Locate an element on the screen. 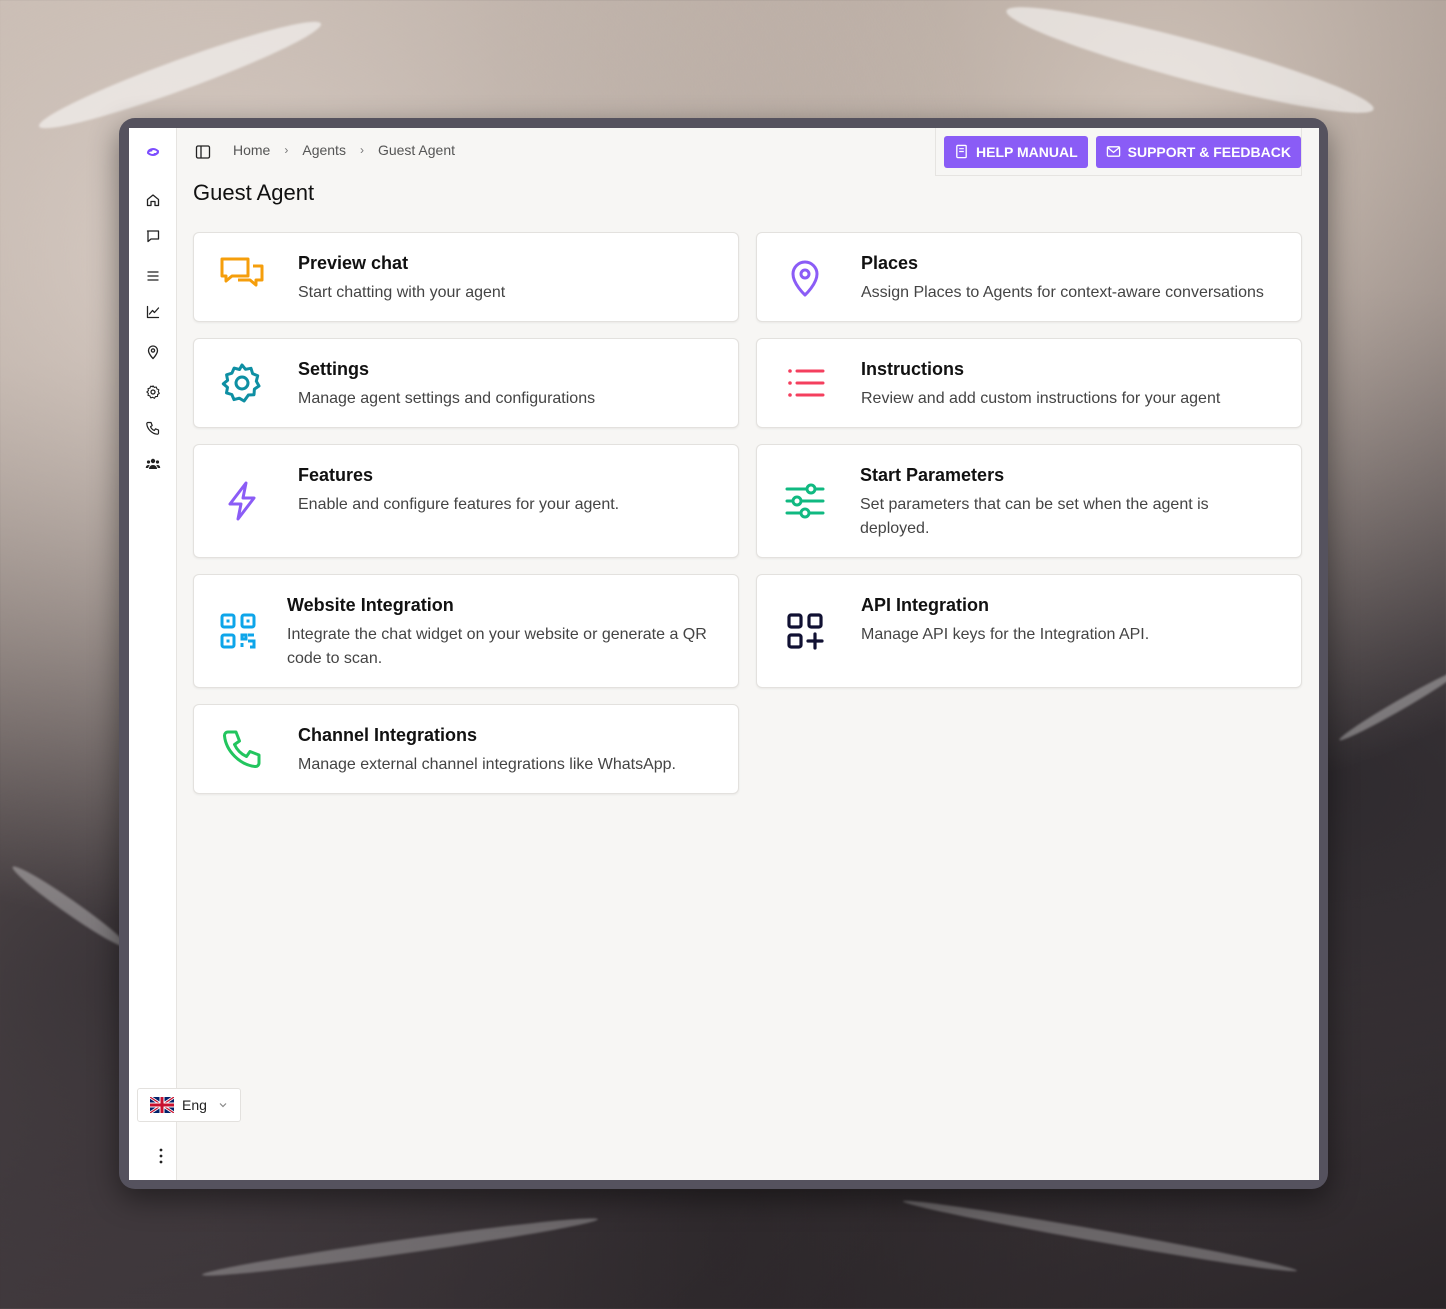 The height and width of the screenshot is (1309, 1446). book-icon is located at coordinates (961, 151).